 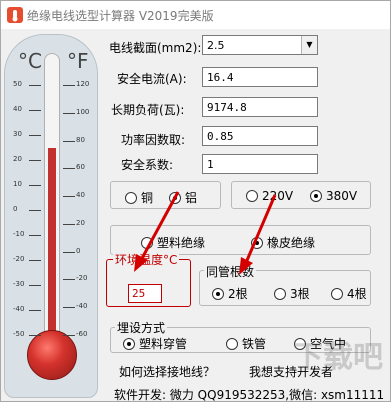 I want to click on laying-method-label: 埋设方式, so click(x=141, y=327).